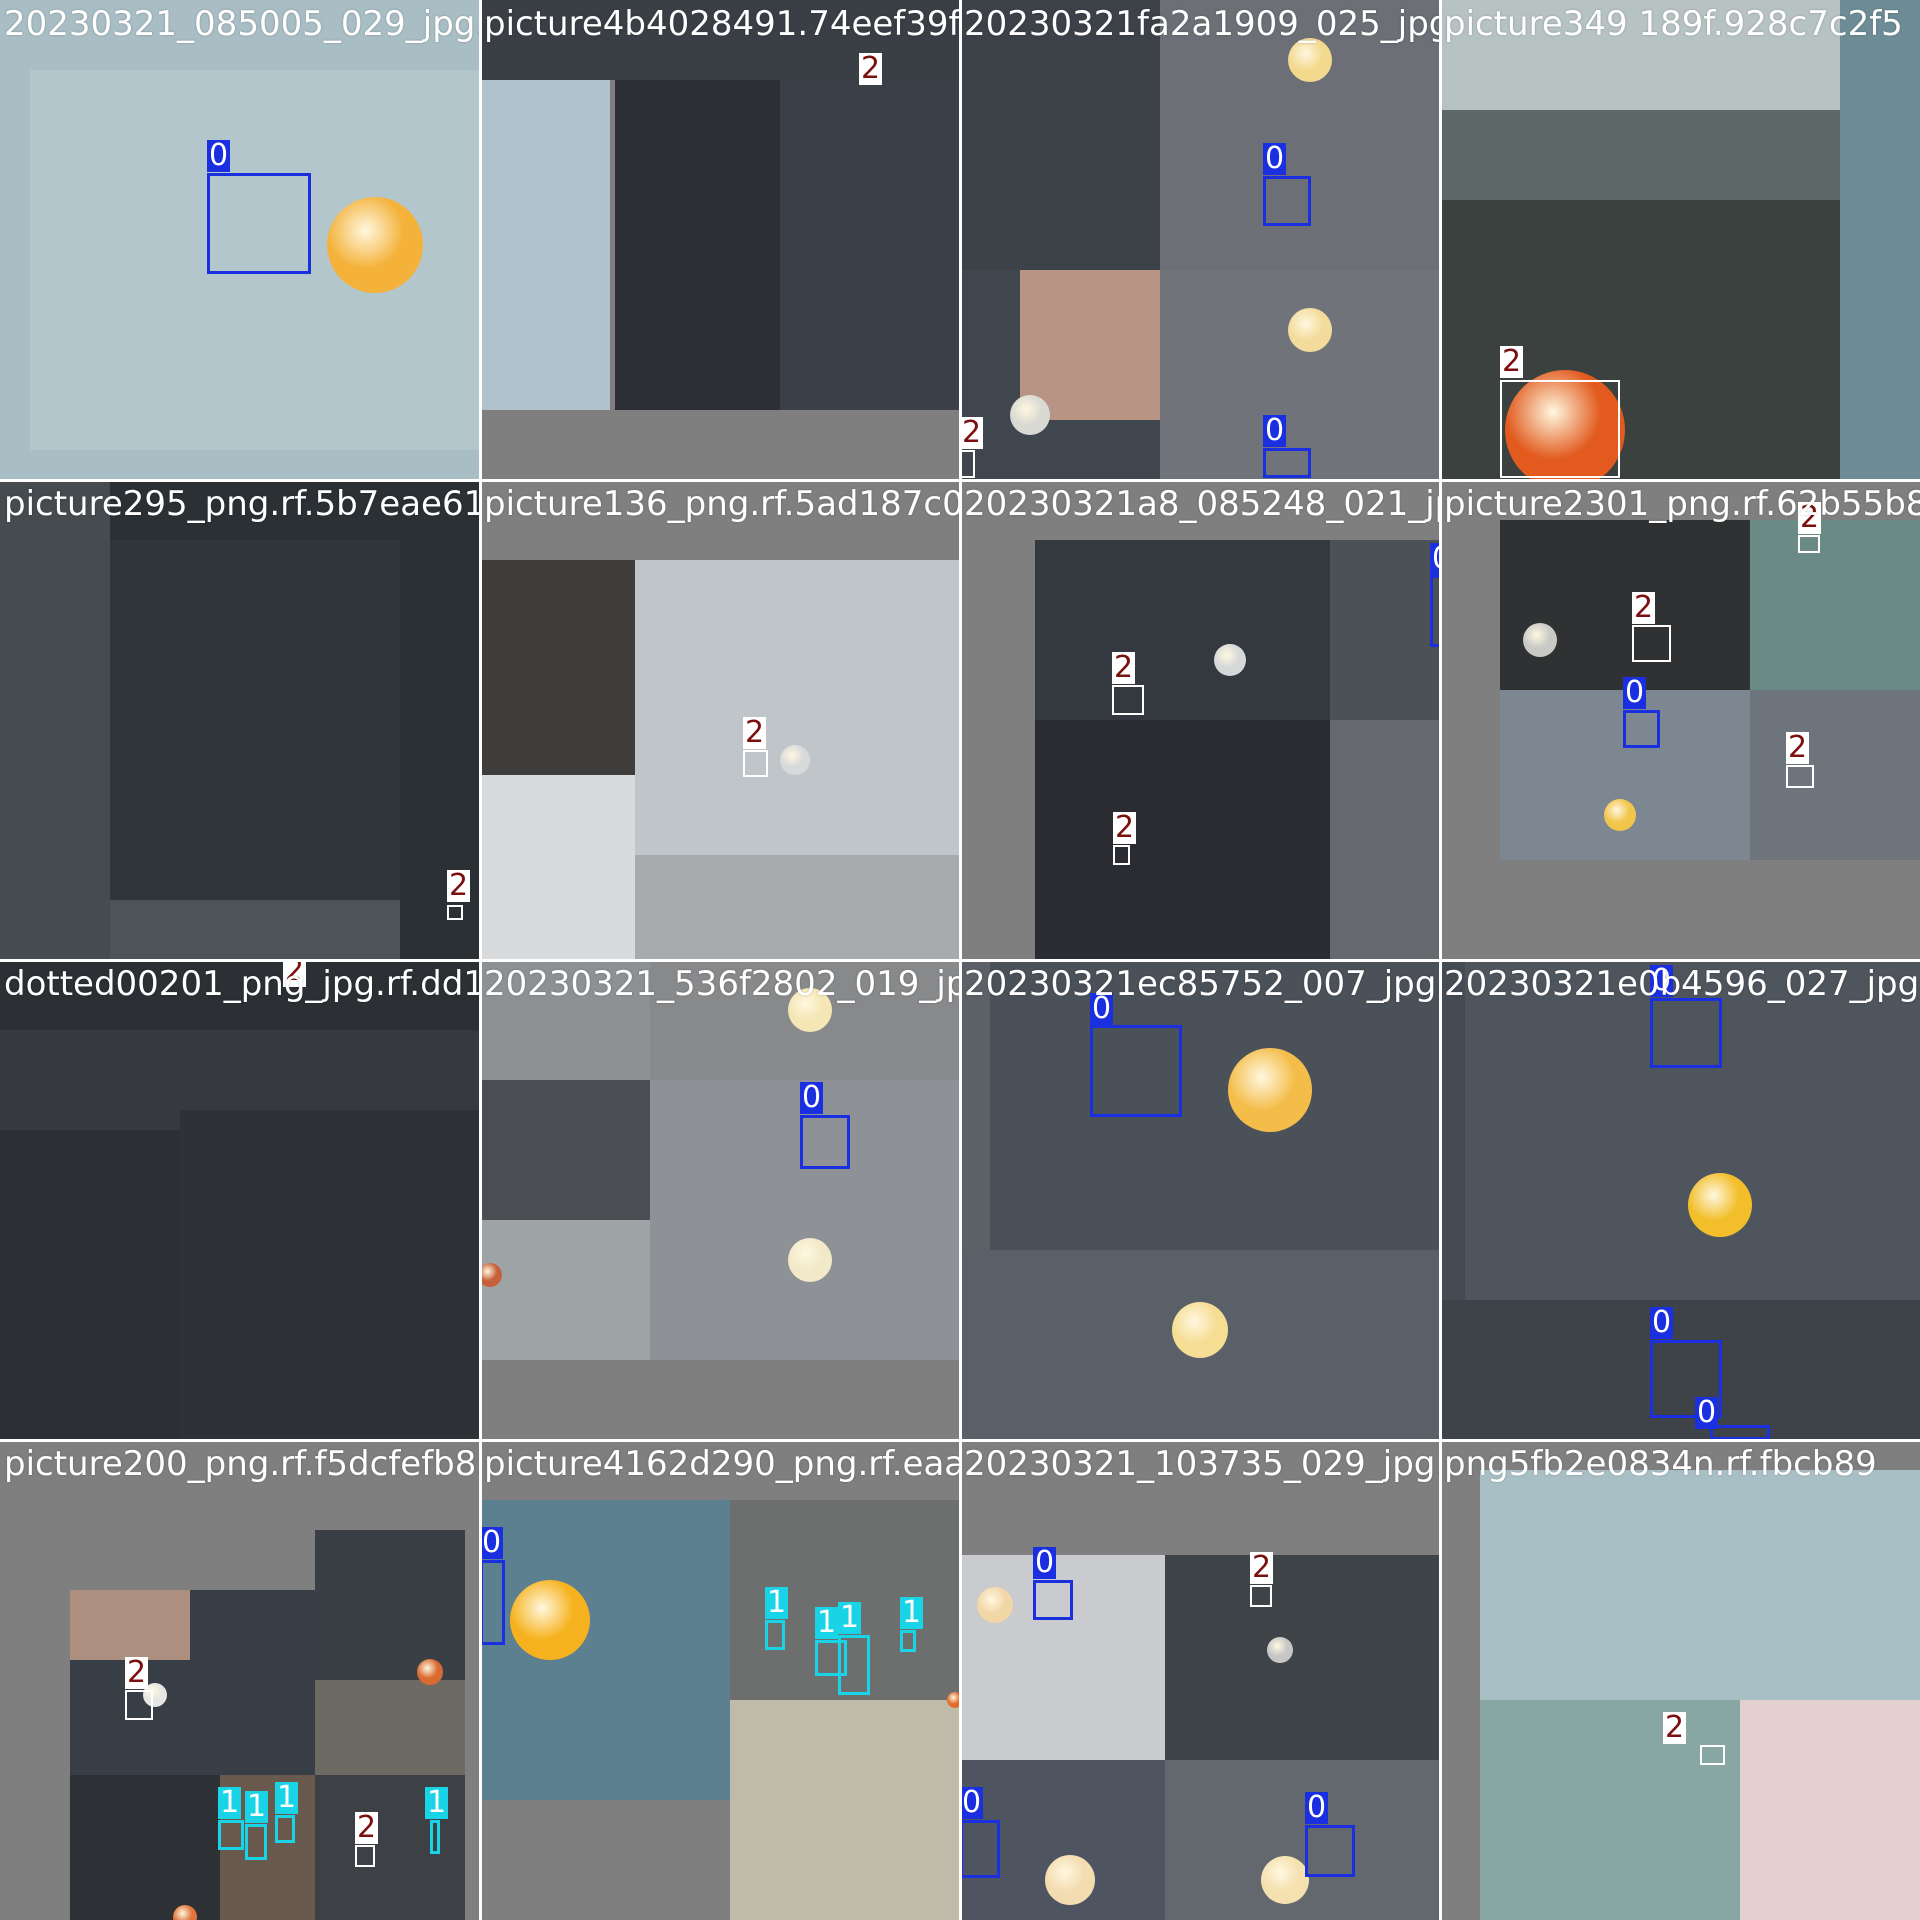 The height and width of the screenshot is (1920, 1920). I want to click on mosaic-tile: 2 2 1 1 1 1 picture200_png.rf.f5dcfefb85, so click(240, 1680).